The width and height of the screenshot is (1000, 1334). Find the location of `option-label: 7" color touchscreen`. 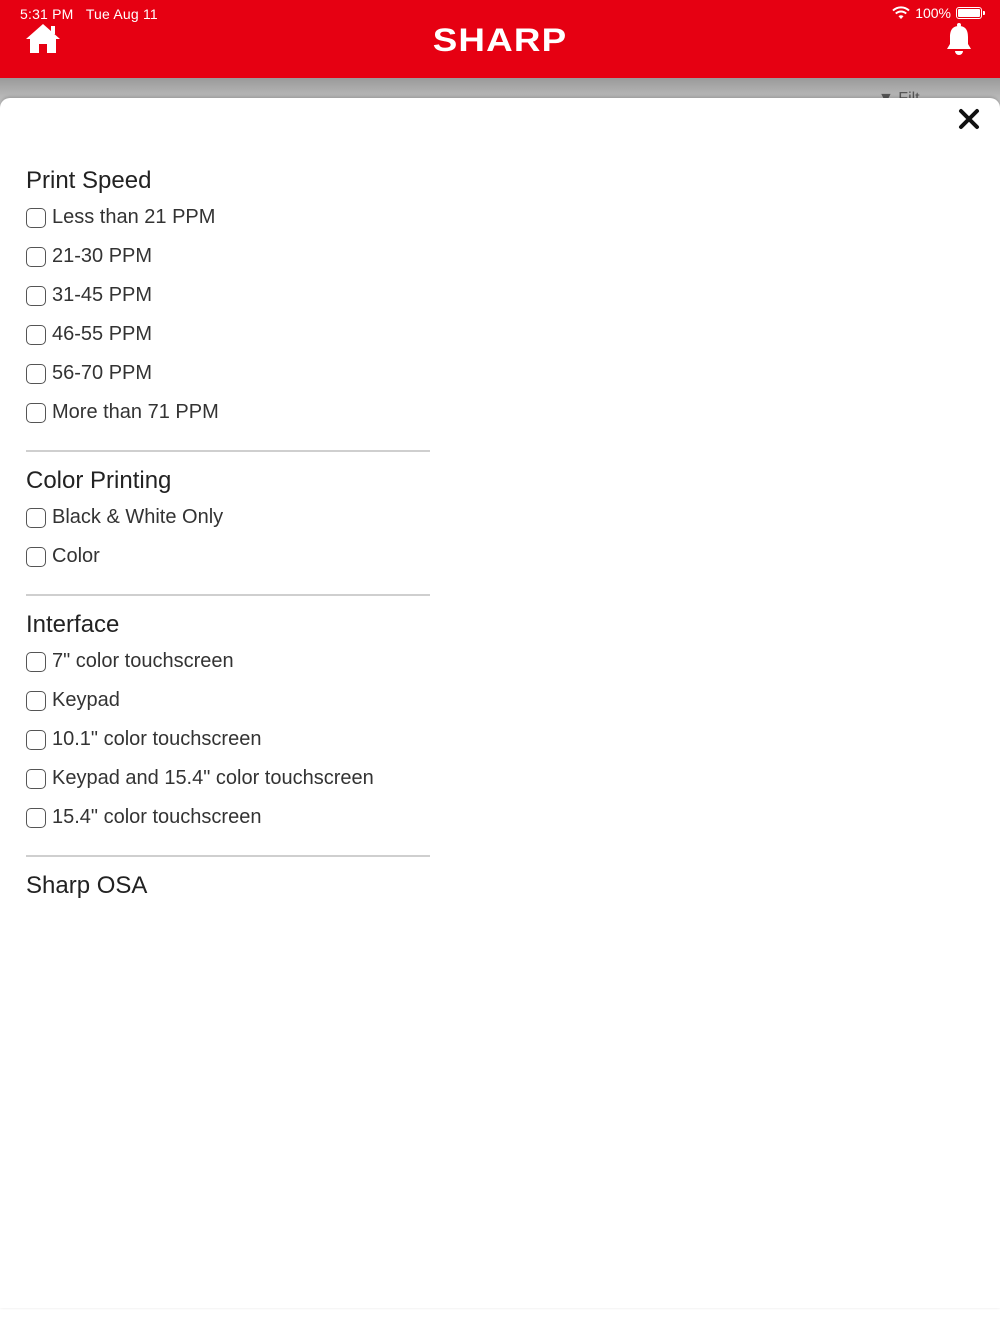

option-label: 7" color touchscreen is located at coordinates (143, 661).